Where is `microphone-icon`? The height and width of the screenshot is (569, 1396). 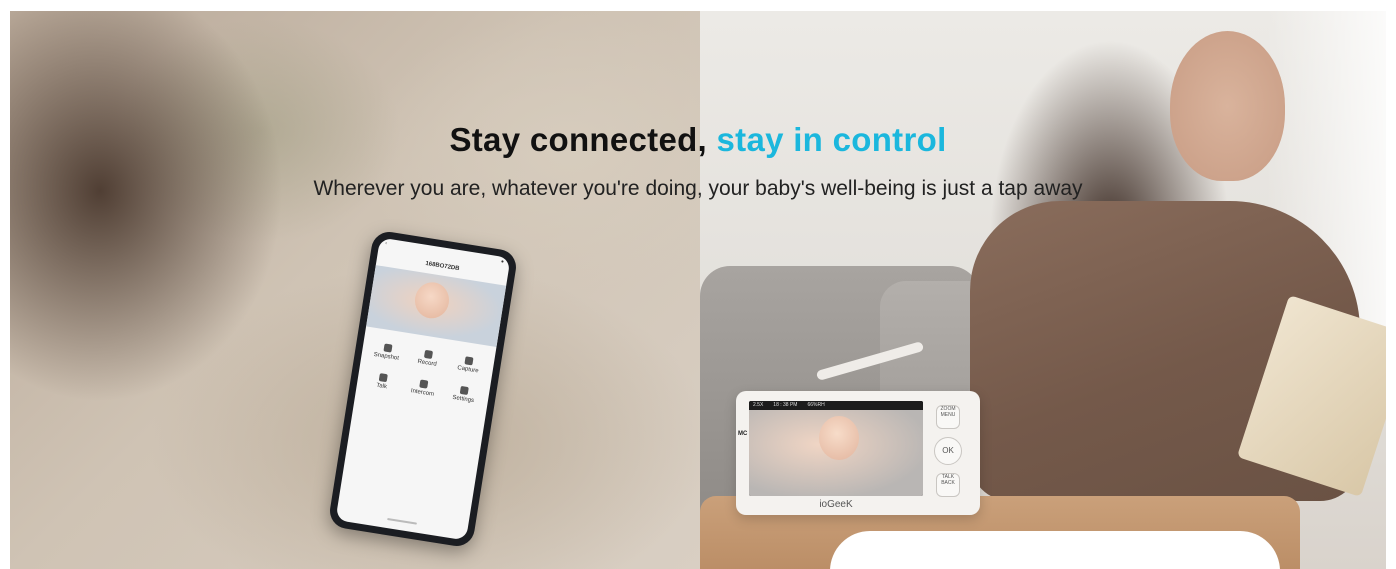
microphone-icon is located at coordinates (383, 378).